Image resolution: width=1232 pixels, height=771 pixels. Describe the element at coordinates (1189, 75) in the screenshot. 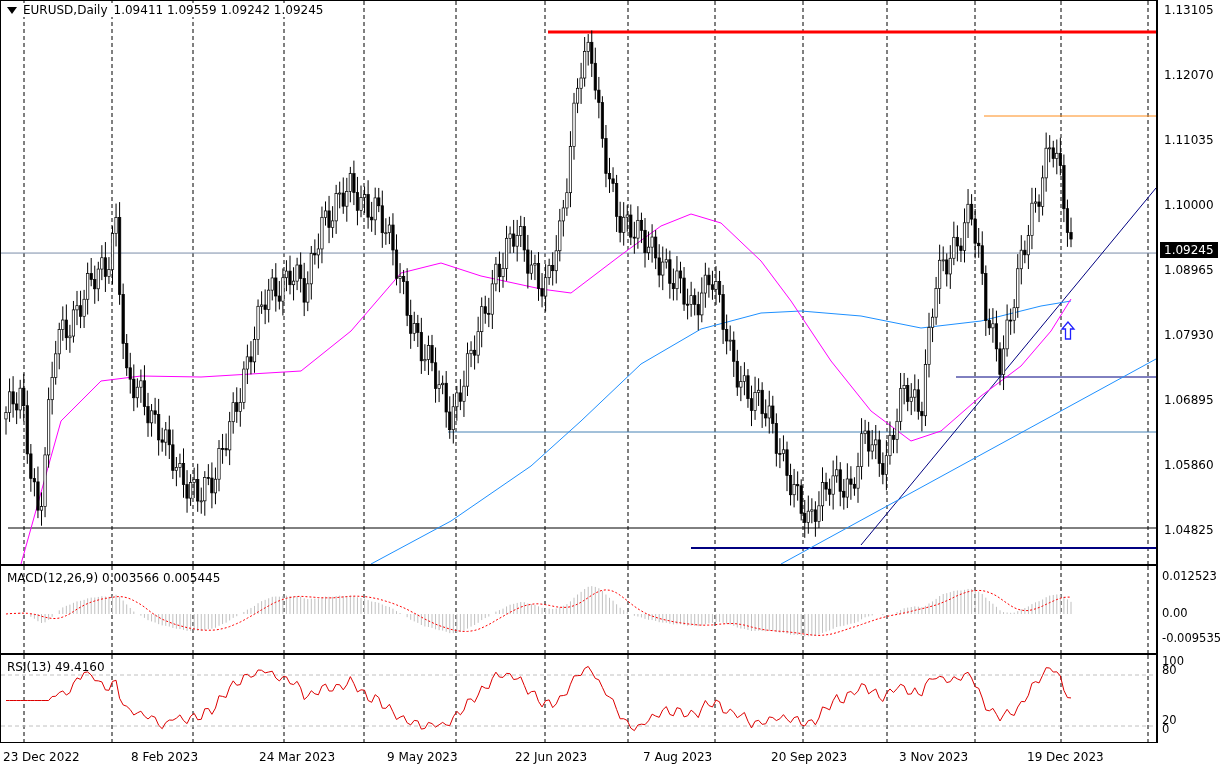

I see `price-label: 1.12070` at that location.